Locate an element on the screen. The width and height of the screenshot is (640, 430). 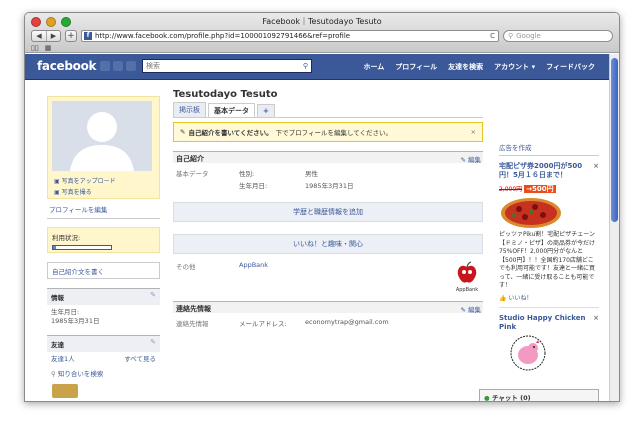
profile-tabs: 掲示板 基本データ + is located at coordinates (328, 110).